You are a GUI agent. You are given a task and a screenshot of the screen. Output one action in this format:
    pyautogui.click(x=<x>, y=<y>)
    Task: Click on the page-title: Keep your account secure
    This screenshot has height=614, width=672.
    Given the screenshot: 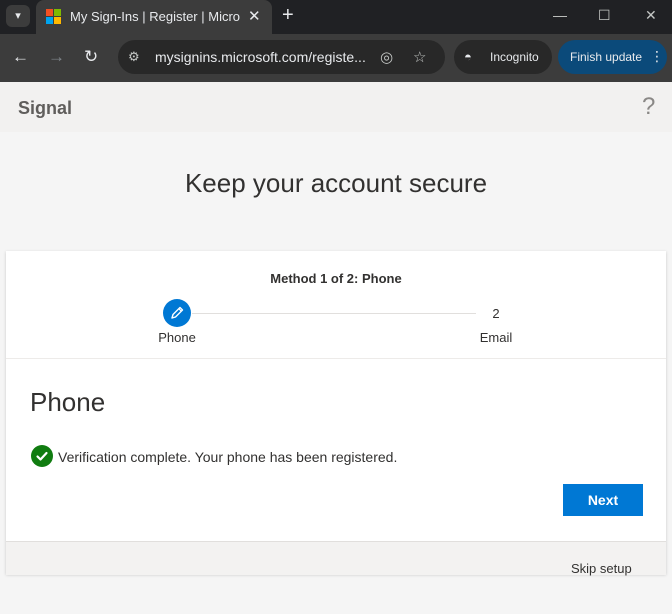 What is the action you would take?
    pyautogui.click(x=336, y=183)
    